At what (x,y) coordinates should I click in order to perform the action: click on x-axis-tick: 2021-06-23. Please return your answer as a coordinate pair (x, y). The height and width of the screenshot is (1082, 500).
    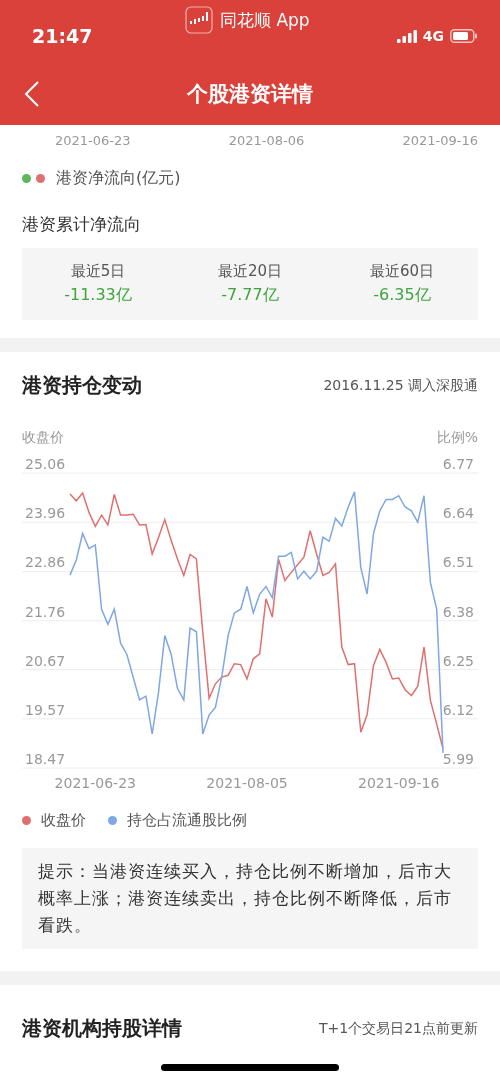
    Looking at the image, I should click on (95, 783).